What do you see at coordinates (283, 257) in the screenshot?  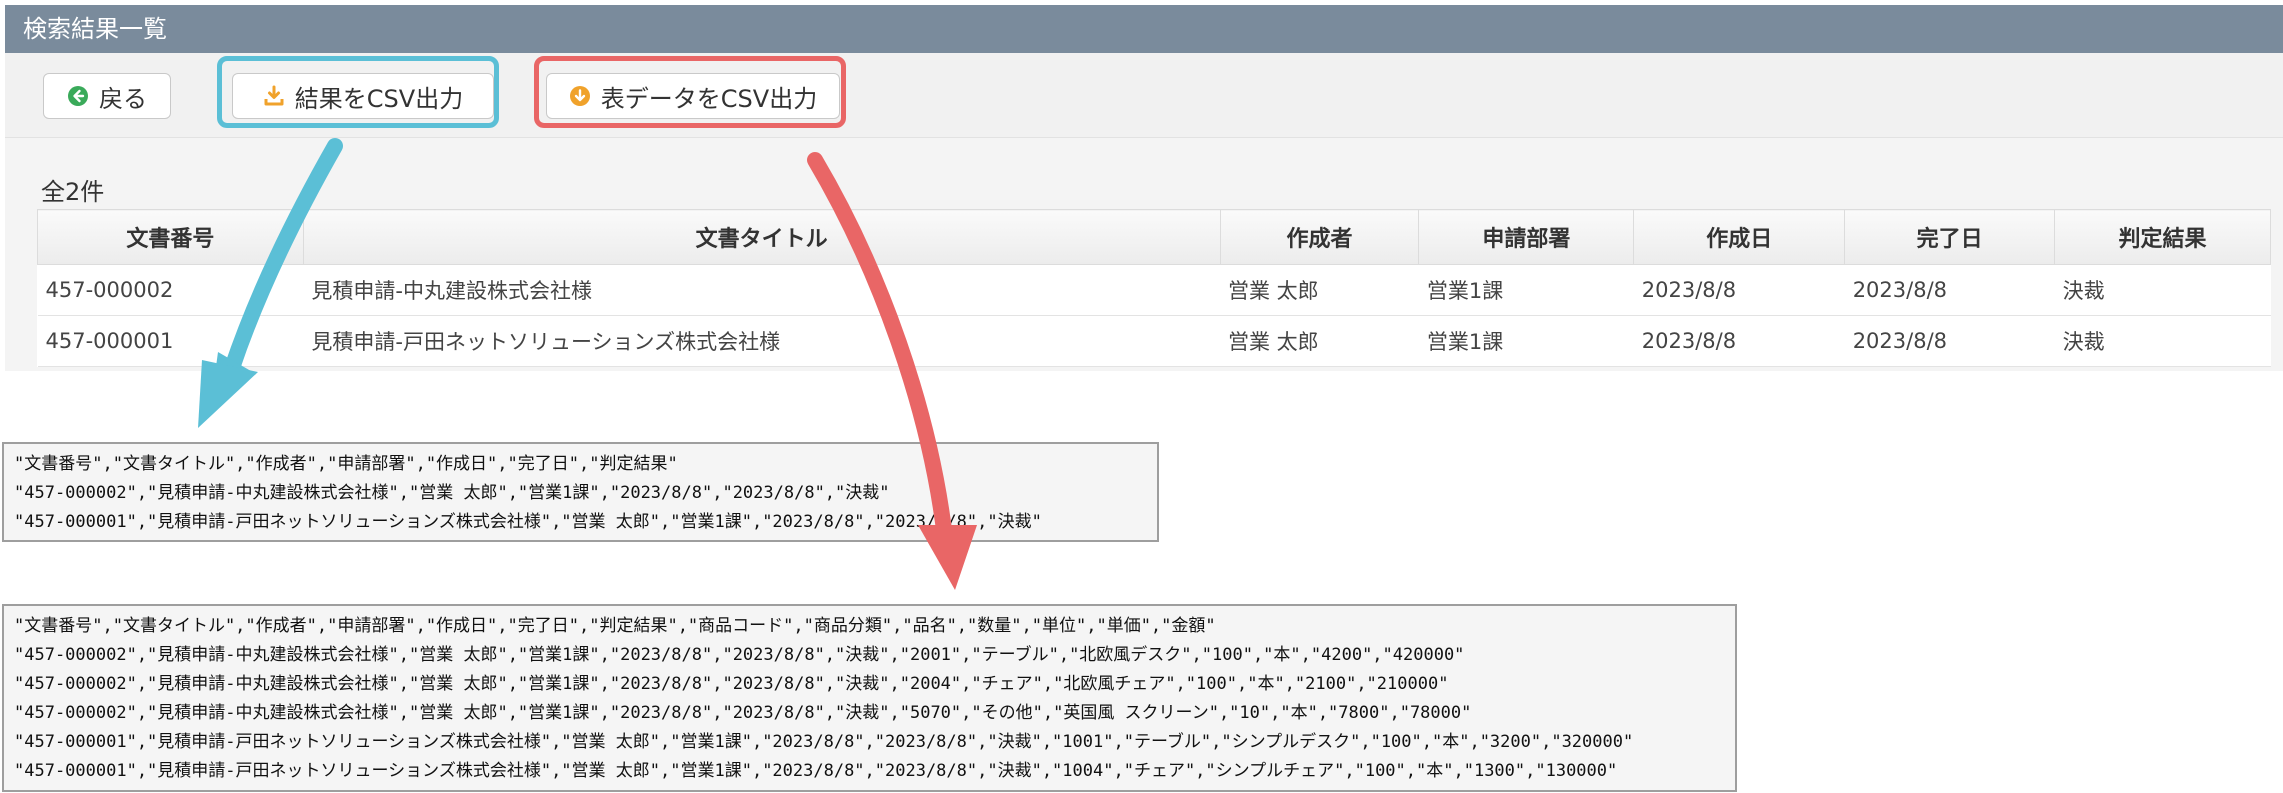 I see `arrow-to-result-csv` at bounding box center [283, 257].